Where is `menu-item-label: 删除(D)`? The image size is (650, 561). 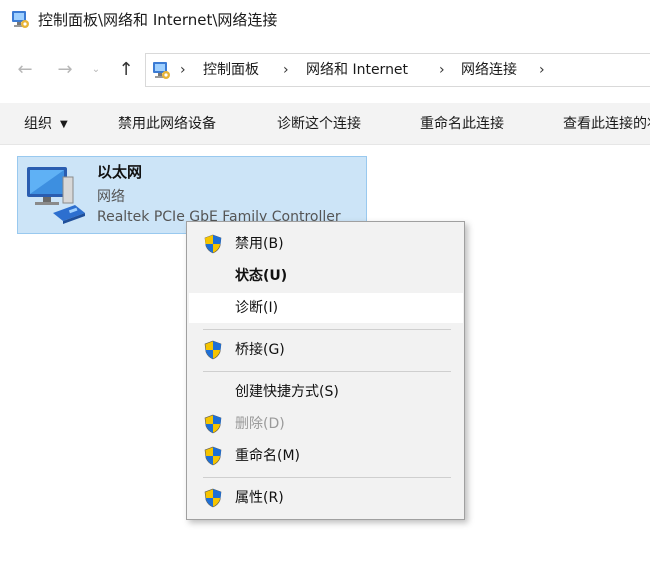 menu-item-label: 删除(D) is located at coordinates (260, 424).